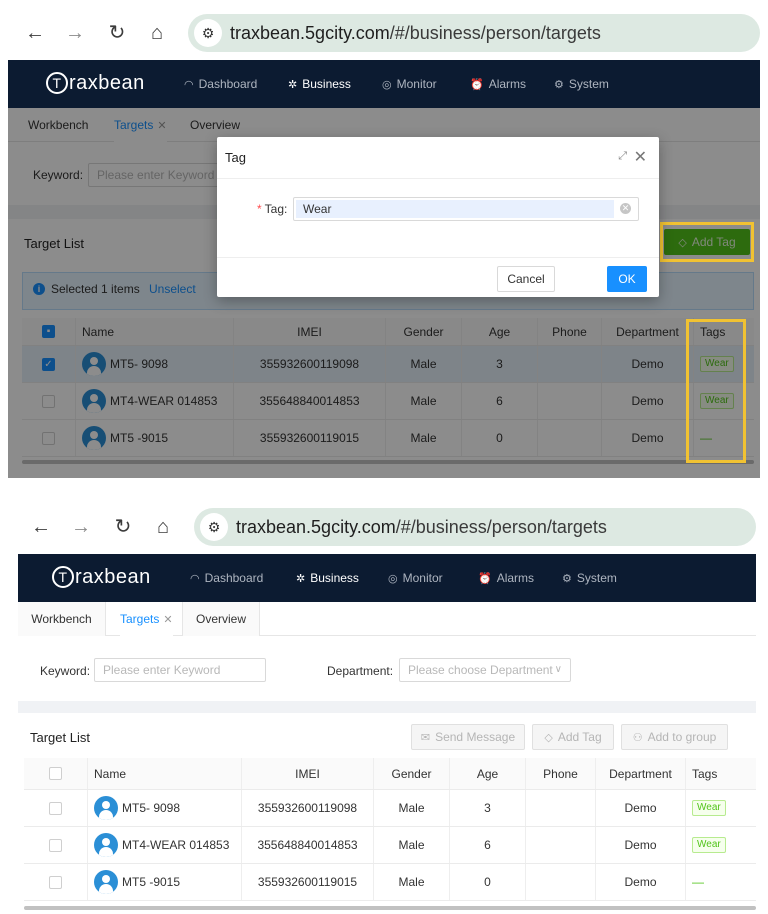 The width and height of the screenshot is (768, 914). I want to click on col-age: Age, so click(488, 773).